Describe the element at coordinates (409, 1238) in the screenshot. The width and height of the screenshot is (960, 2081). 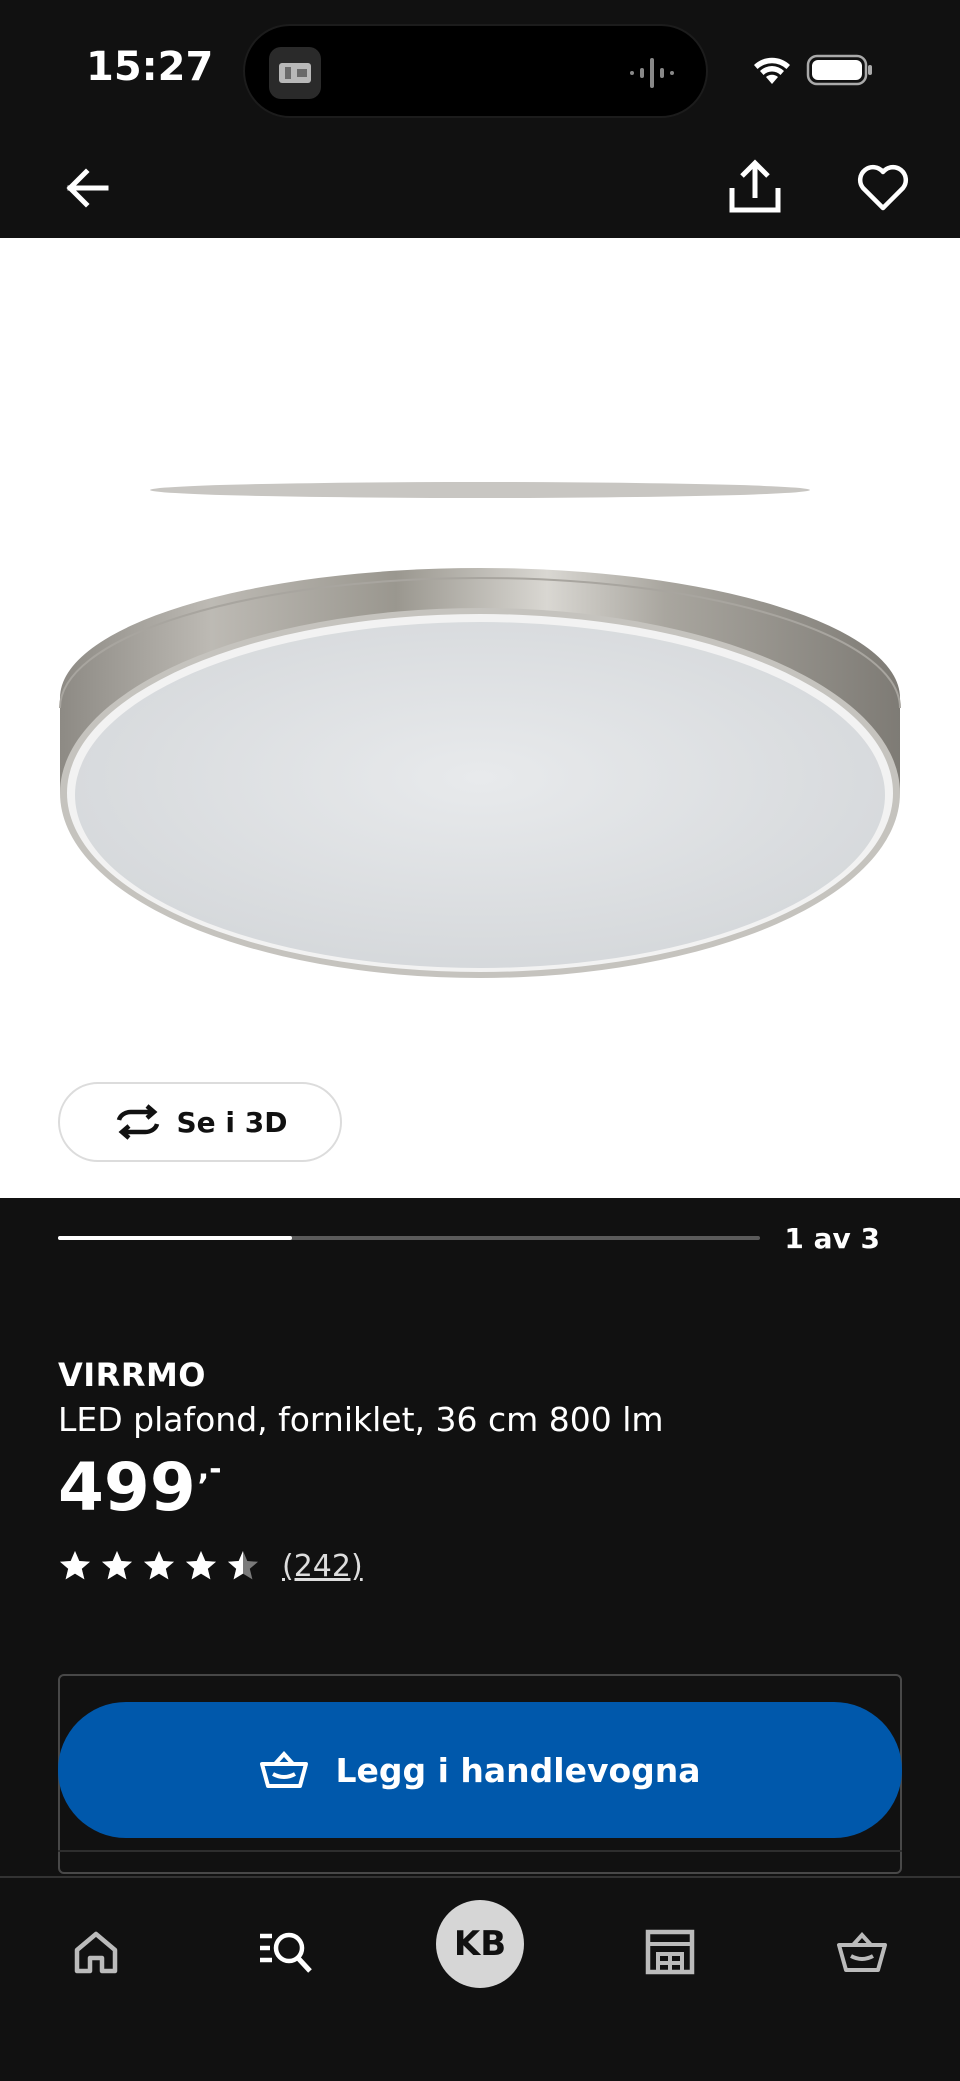
I see `gallery-progress-bar` at that location.